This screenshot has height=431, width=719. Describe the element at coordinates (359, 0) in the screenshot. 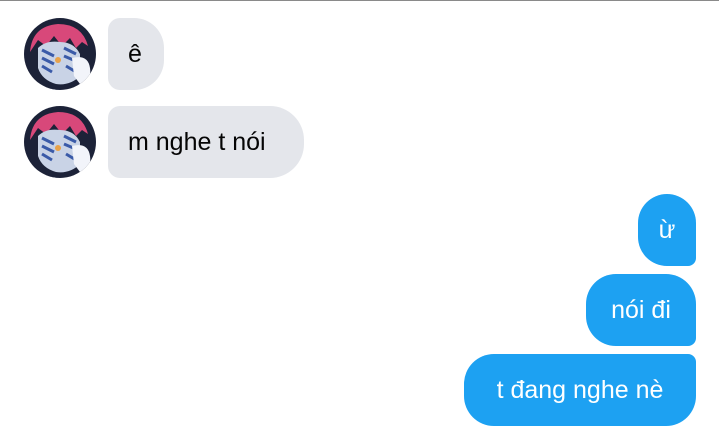

I see `top-divider` at that location.